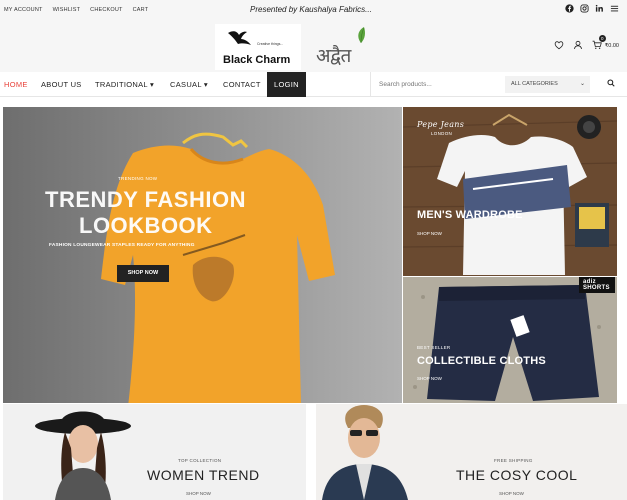 This screenshot has width=627, height=500. I want to click on black-charm-name: Black Charm, so click(257, 60).